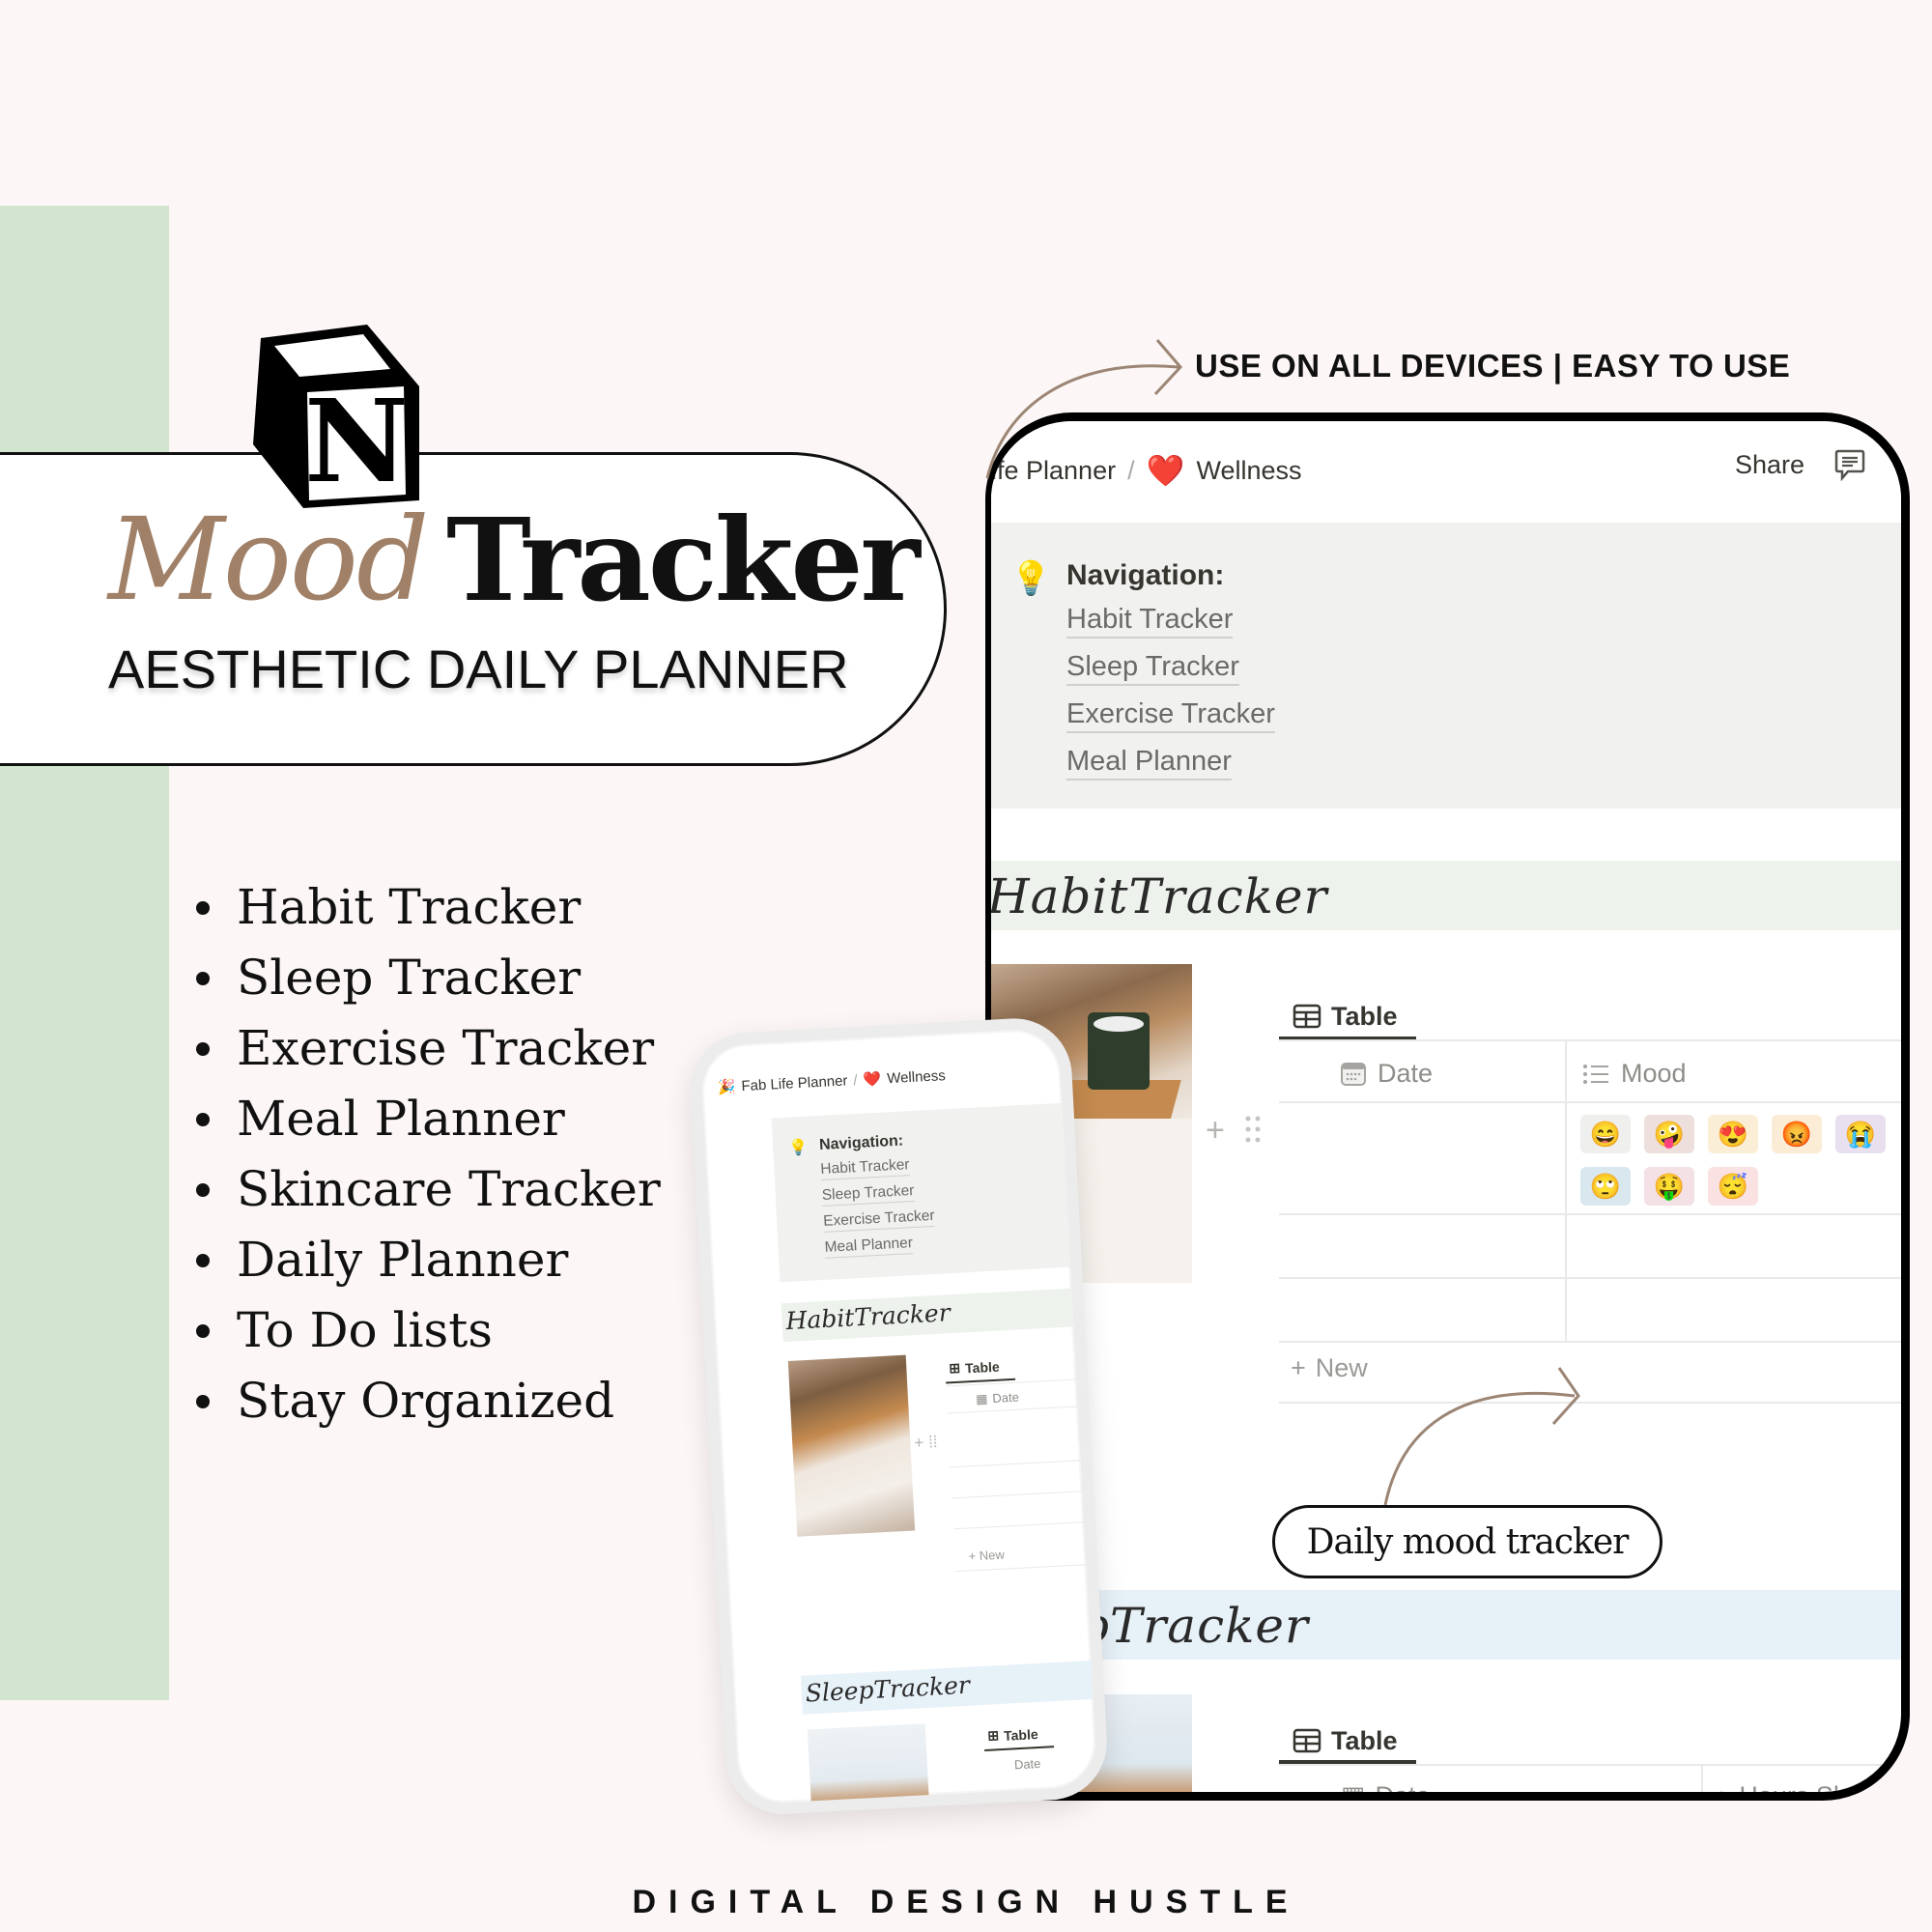 The height and width of the screenshot is (1932, 1932). Describe the element at coordinates (1168, 367) in the screenshot. I see `arrowhead-devices` at that location.